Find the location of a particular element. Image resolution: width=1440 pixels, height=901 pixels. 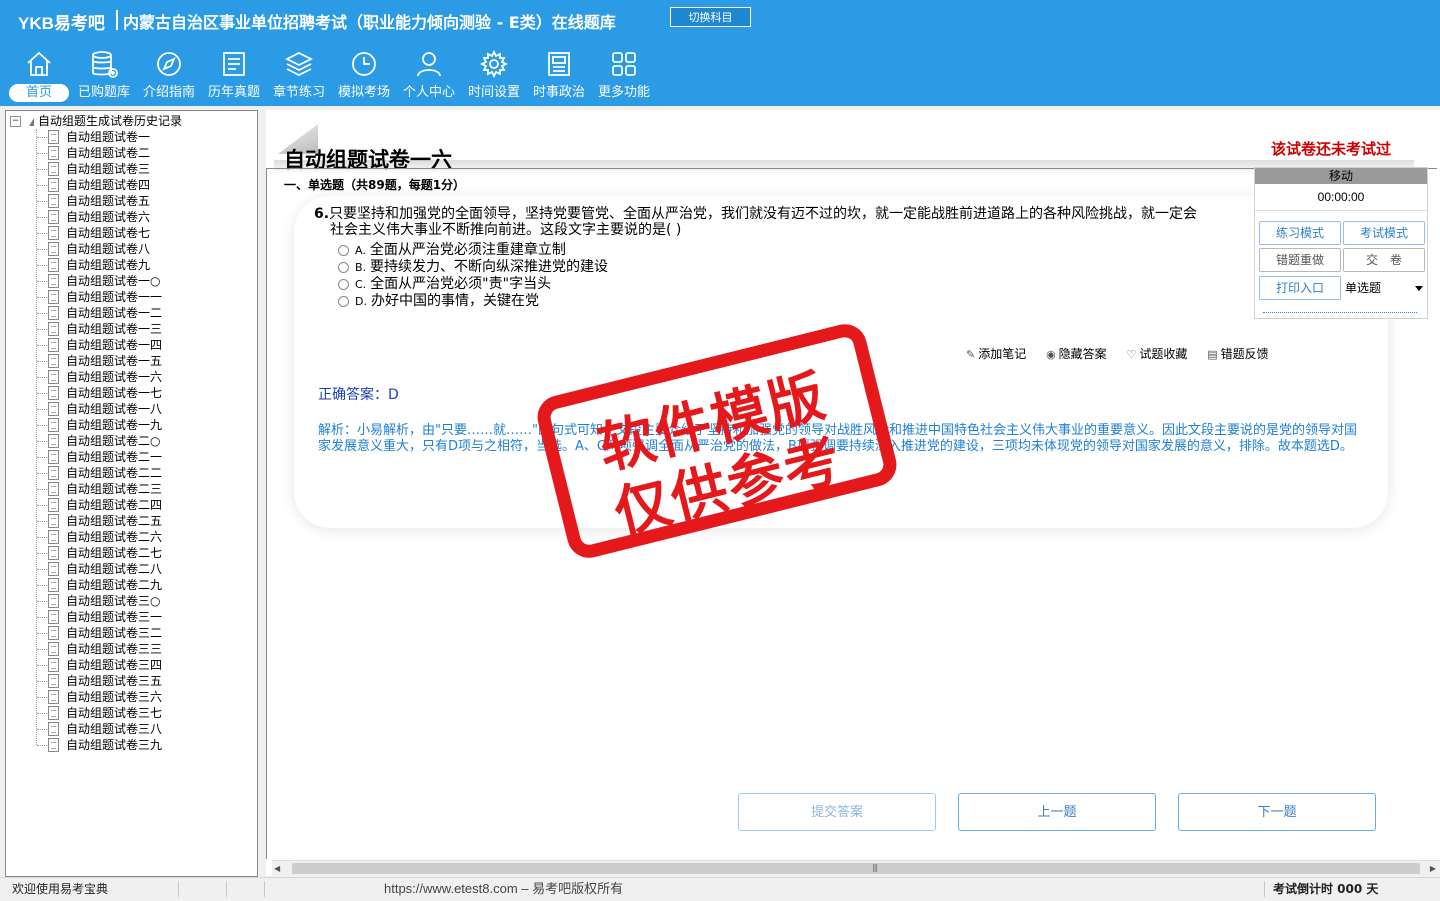

prev-question-button: 上一题 is located at coordinates (1057, 812).